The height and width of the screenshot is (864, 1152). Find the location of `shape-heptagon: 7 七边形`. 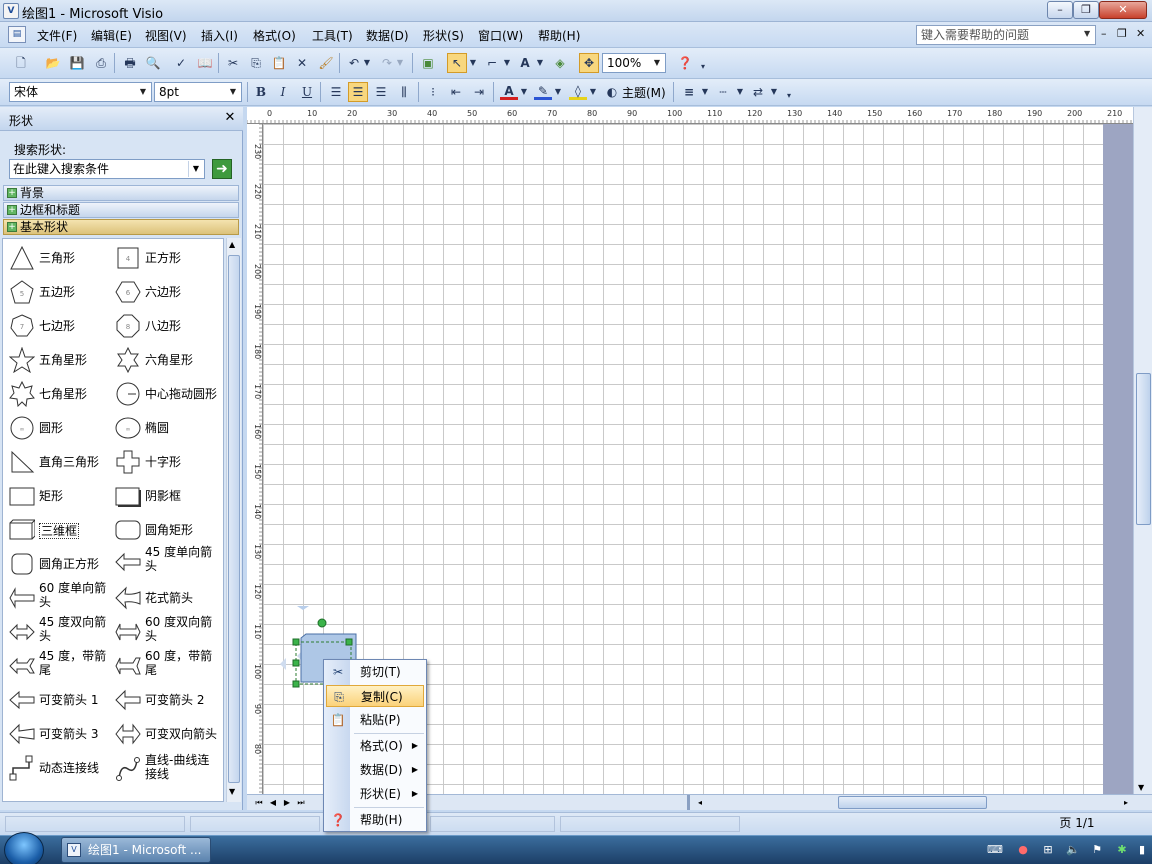

shape-heptagon: 7 七边形 is located at coordinates (59, 327).